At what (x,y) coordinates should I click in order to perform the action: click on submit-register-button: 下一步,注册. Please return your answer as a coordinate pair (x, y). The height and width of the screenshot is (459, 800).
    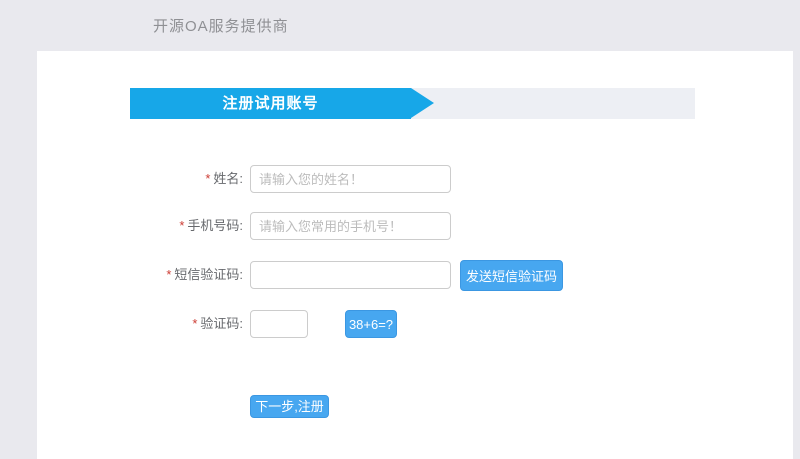
    Looking at the image, I should click on (289, 406).